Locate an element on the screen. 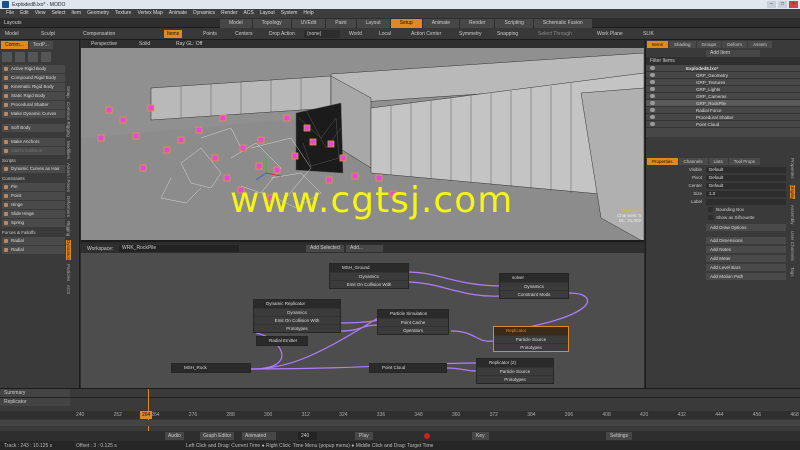  constraint-button: Spring is located at coordinates (33, 223).